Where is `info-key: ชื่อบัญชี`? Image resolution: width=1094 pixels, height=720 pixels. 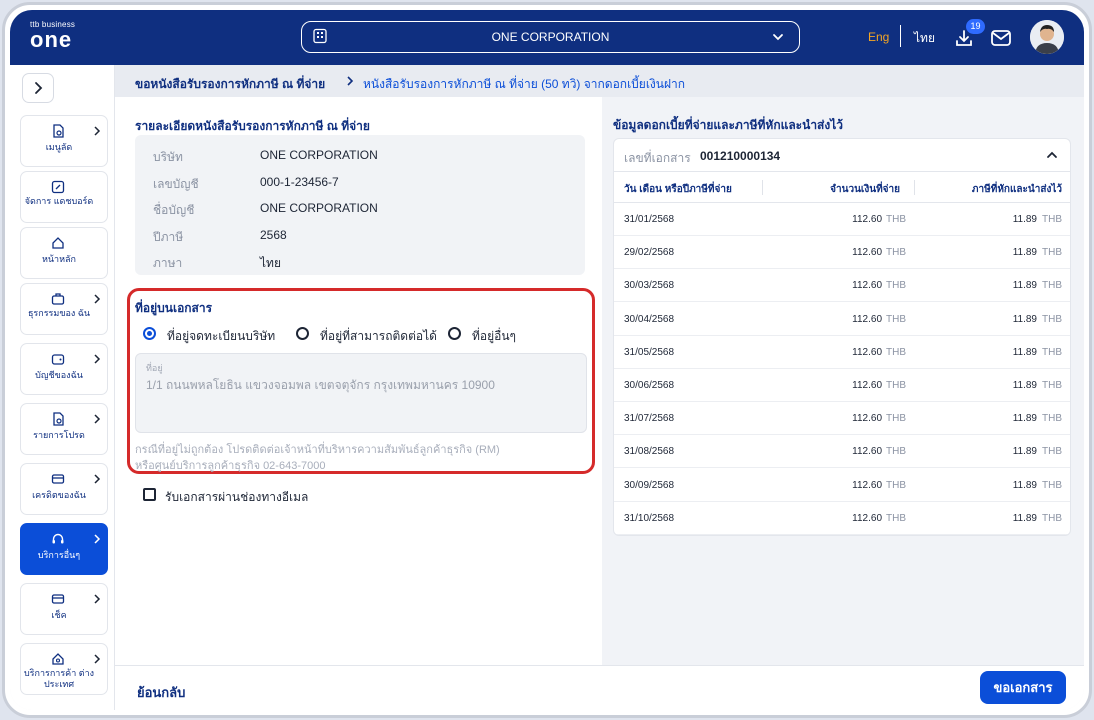 info-key: ชื่อบัญชี is located at coordinates (174, 210).